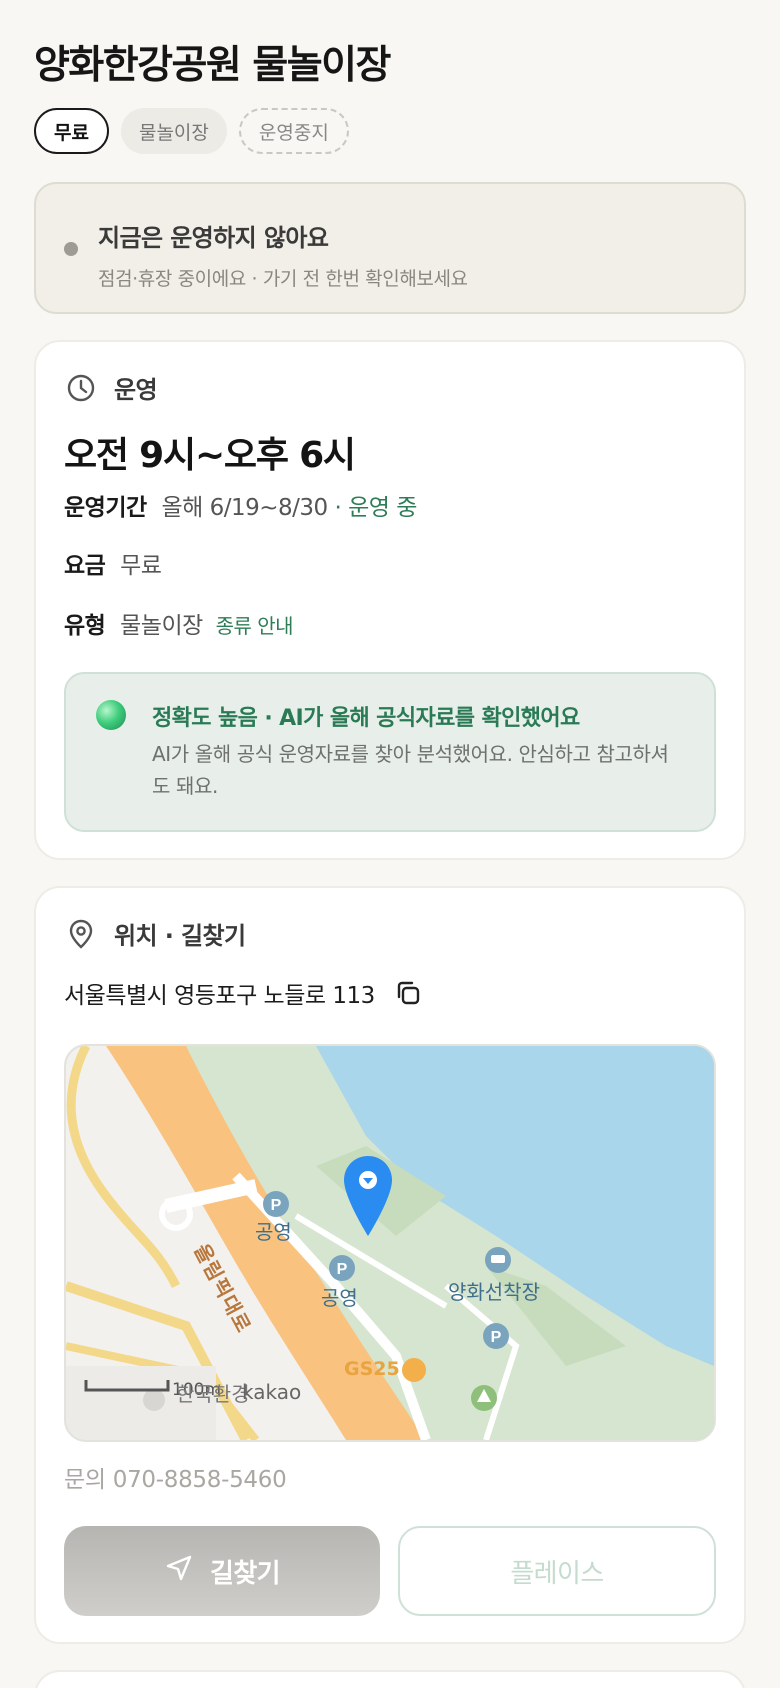 The width and height of the screenshot is (780, 1688). I want to click on ai-accuracy-title: 정확도 높음 · AI가 올해 공식자료를 확인했어요, so click(366, 718).